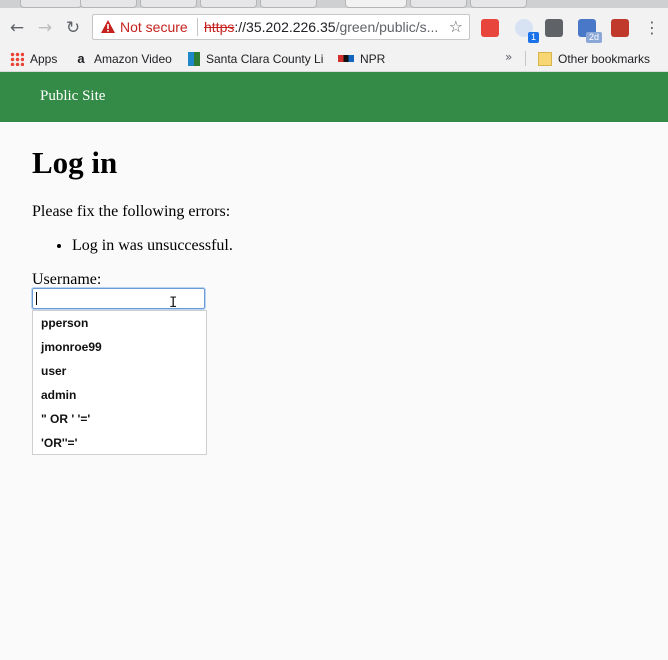 The height and width of the screenshot is (660, 668). Describe the element at coordinates (490, 28) in the screenshot. I see `office-icon` at that location.